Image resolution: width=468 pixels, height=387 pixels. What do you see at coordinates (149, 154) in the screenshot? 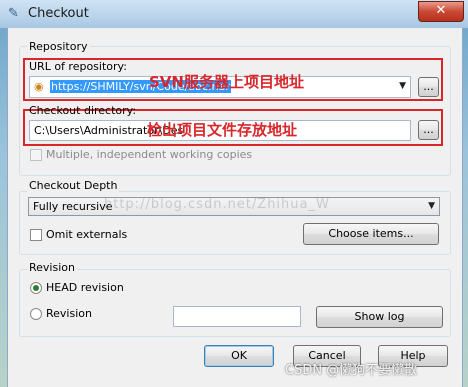
I see `multiple-label: Multiple, independent working copies` at bounding box center [149, 154].